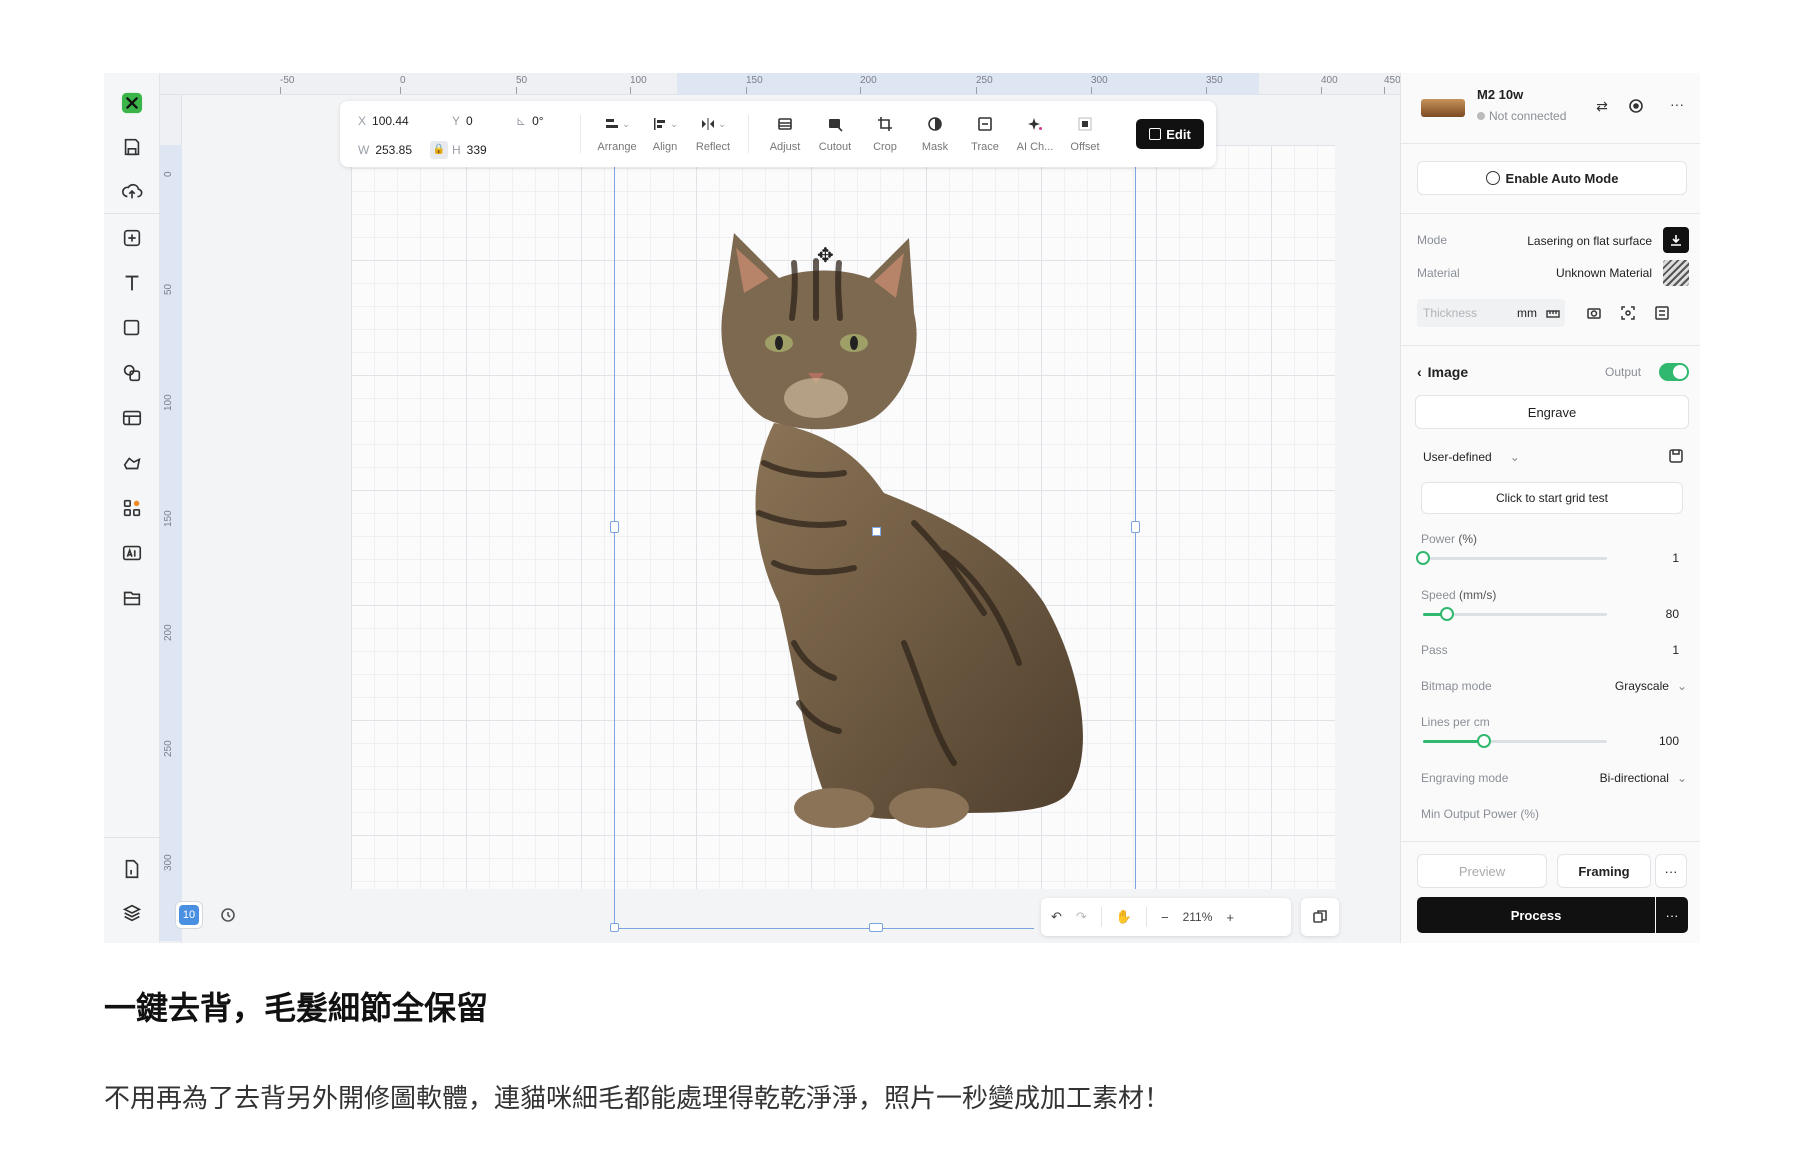 This screenshot has width=1820, height=1172. I want to click on ruler-top: -50 0 50 100 150 200 250 300 350 400 450, so click(780, 84).